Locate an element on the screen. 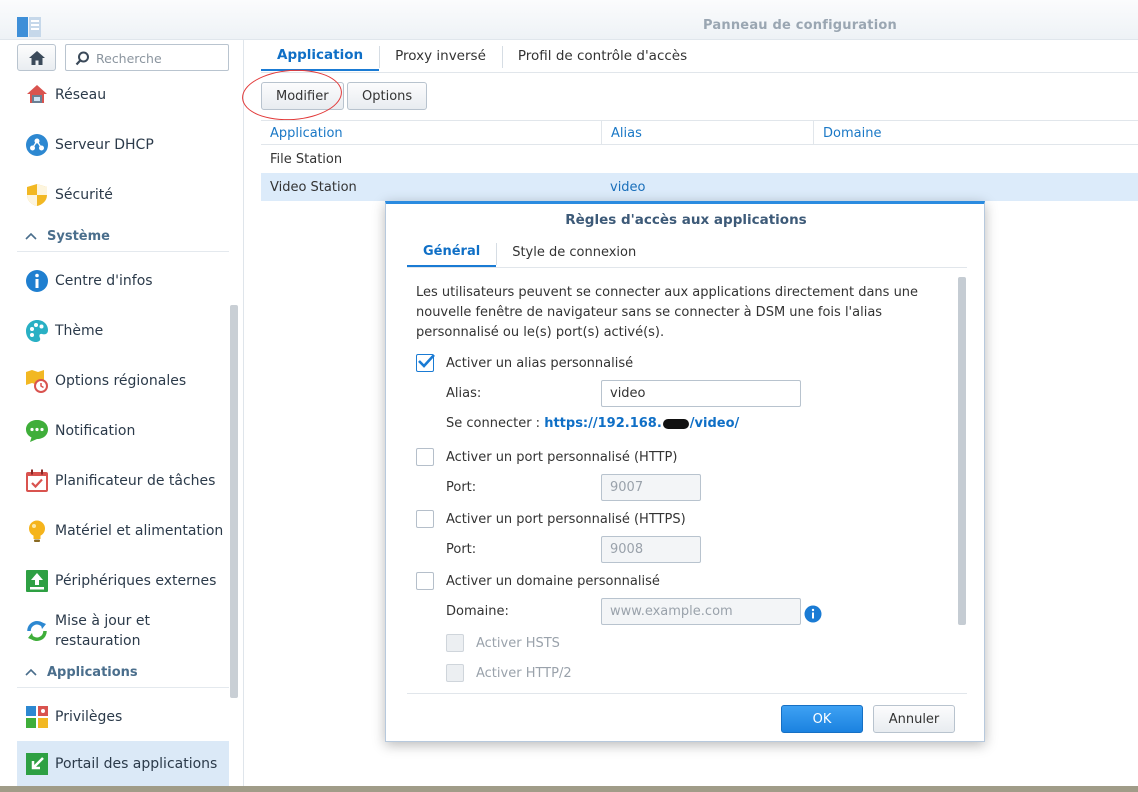  dhcp-icon is located at coordinates (37, 145).